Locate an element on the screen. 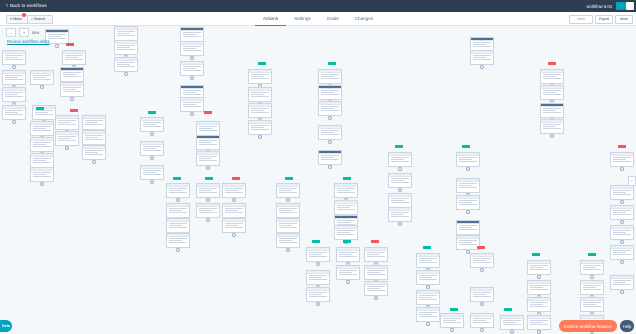 This screenshot has width=636, height=334. explore-features-button: Explore workflow features is located at coordinates (588, 326).